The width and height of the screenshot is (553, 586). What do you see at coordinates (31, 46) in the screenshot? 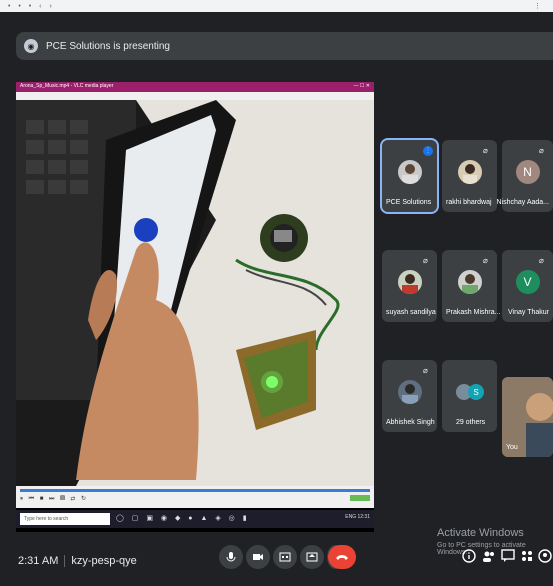
I see `presenter-avatar: ◉` at bounding box center [31, 46].